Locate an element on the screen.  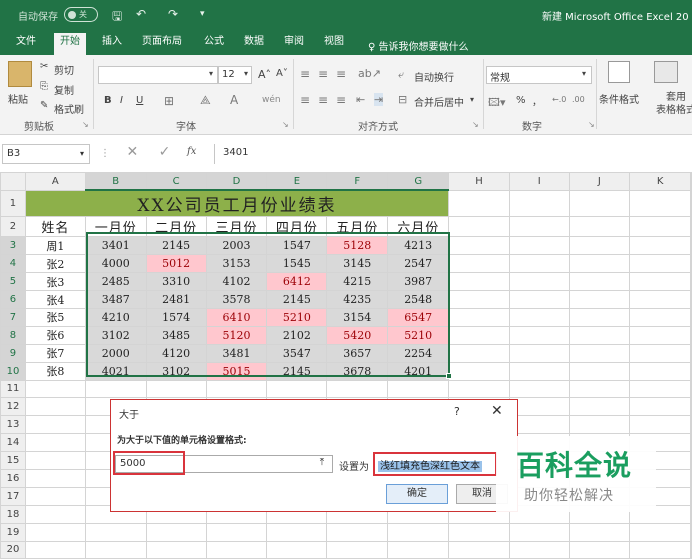
data-cell: 3987 is located at coordinates (418, 282).